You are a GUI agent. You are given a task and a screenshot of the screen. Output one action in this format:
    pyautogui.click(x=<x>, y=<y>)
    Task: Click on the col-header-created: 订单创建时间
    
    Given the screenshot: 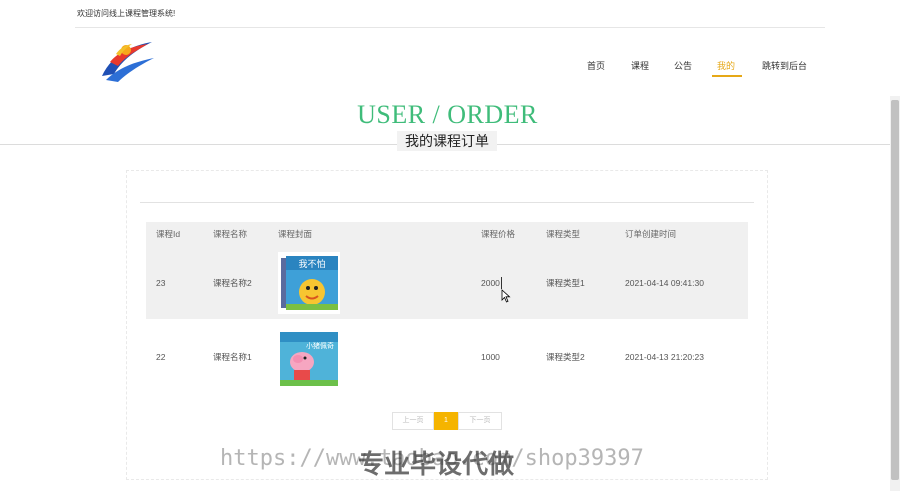 What is the action you would take?
    pyautogui.click(x=651, y=234)
    